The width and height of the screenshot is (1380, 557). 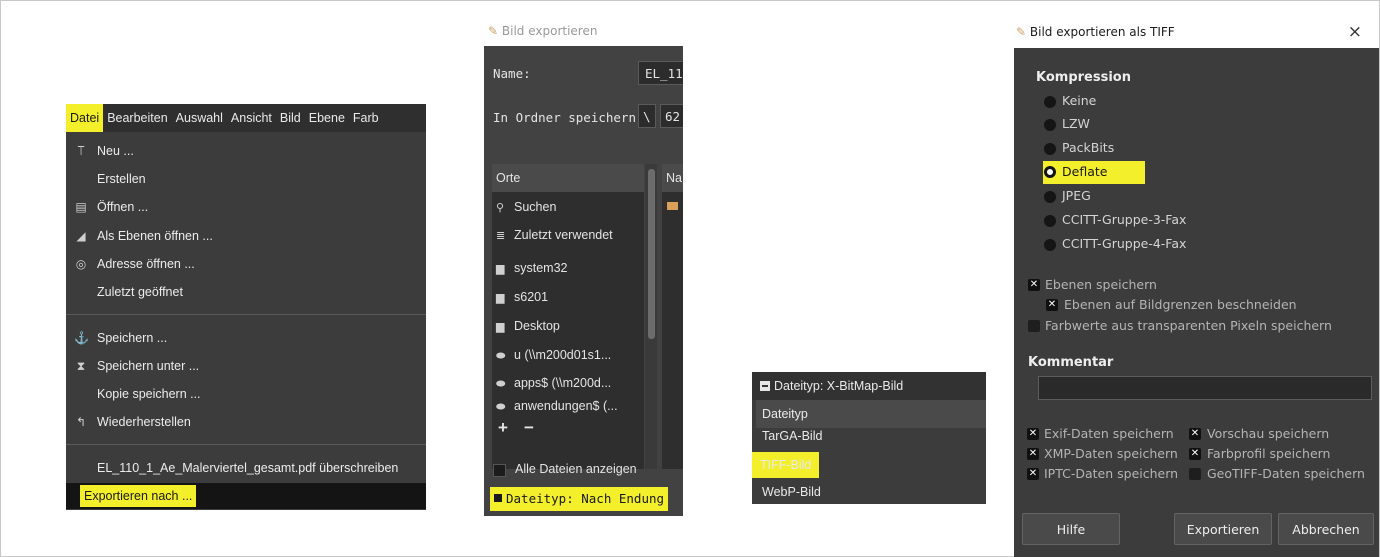 I want to click on compression-radio-lzw, so click(x=1050, y=125).